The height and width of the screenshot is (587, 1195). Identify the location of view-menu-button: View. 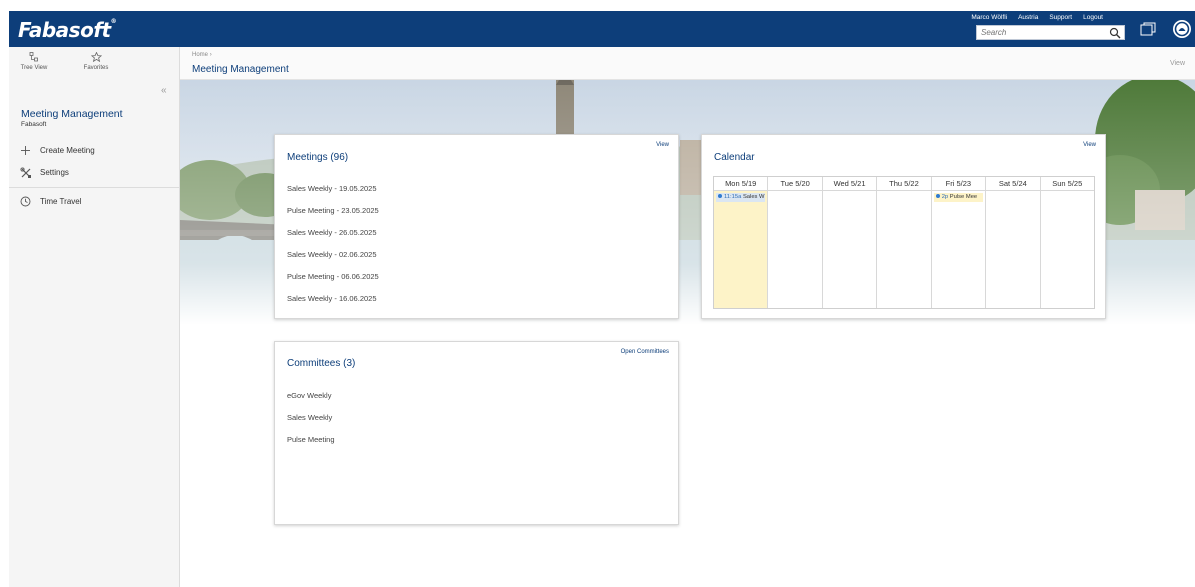
(1177, 63).